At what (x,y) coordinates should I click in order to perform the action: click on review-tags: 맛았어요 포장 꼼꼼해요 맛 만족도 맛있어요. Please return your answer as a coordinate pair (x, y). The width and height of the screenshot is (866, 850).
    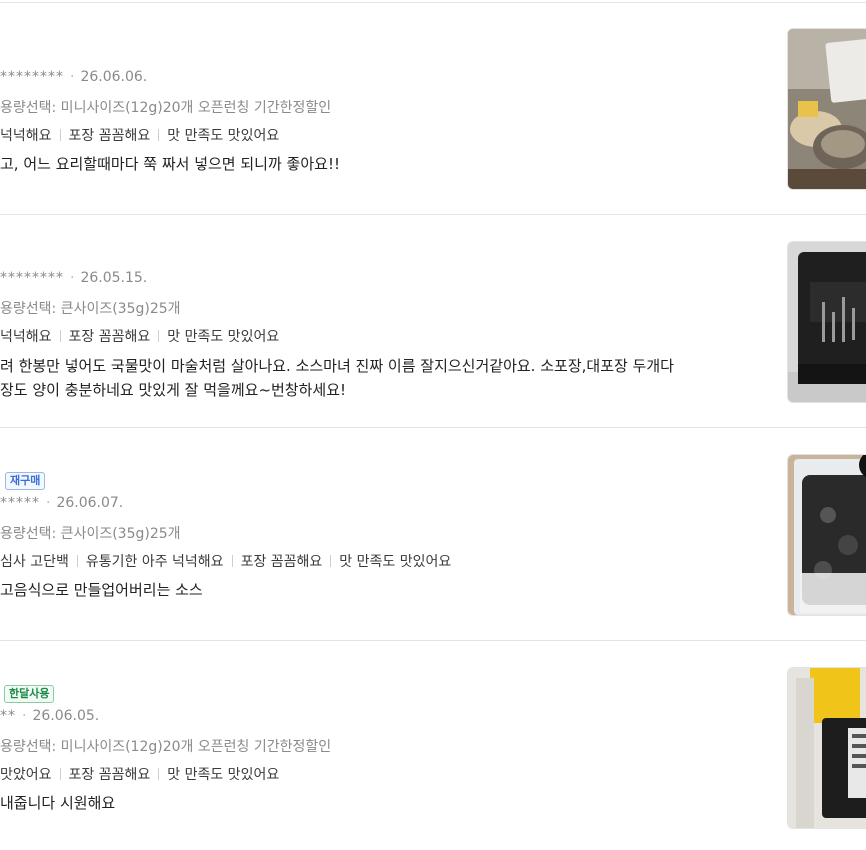
    Looking at the image, I should click on (139, 774).